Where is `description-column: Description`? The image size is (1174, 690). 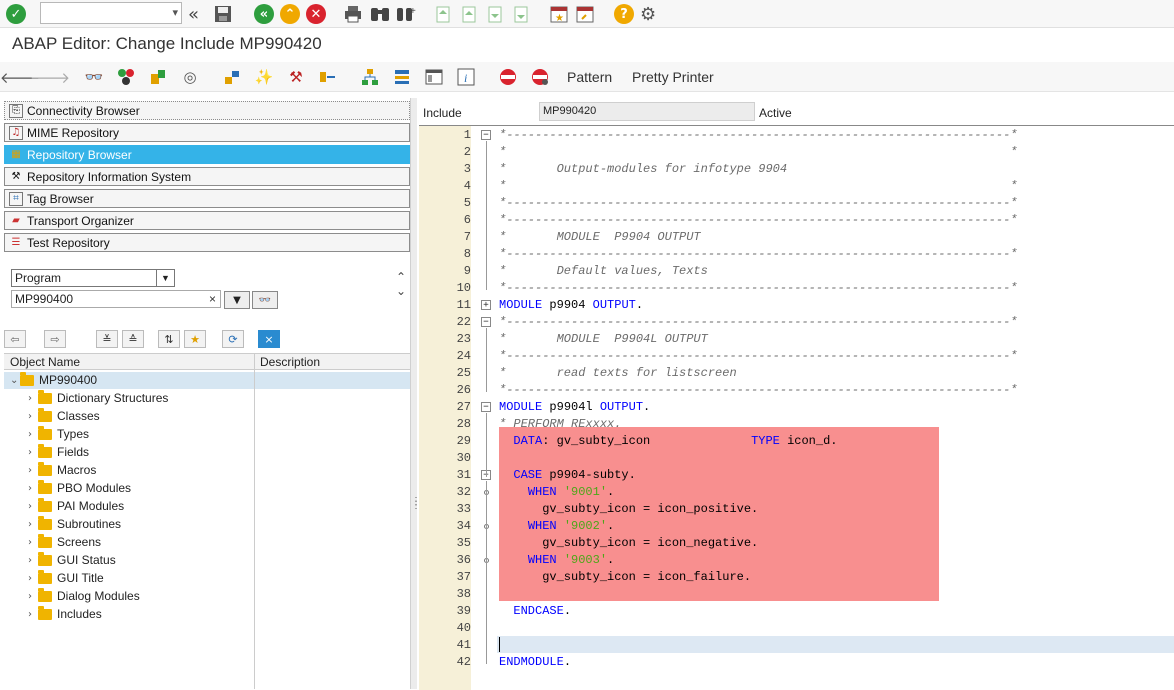 description-column: Description is located at coordinates (290, 362).